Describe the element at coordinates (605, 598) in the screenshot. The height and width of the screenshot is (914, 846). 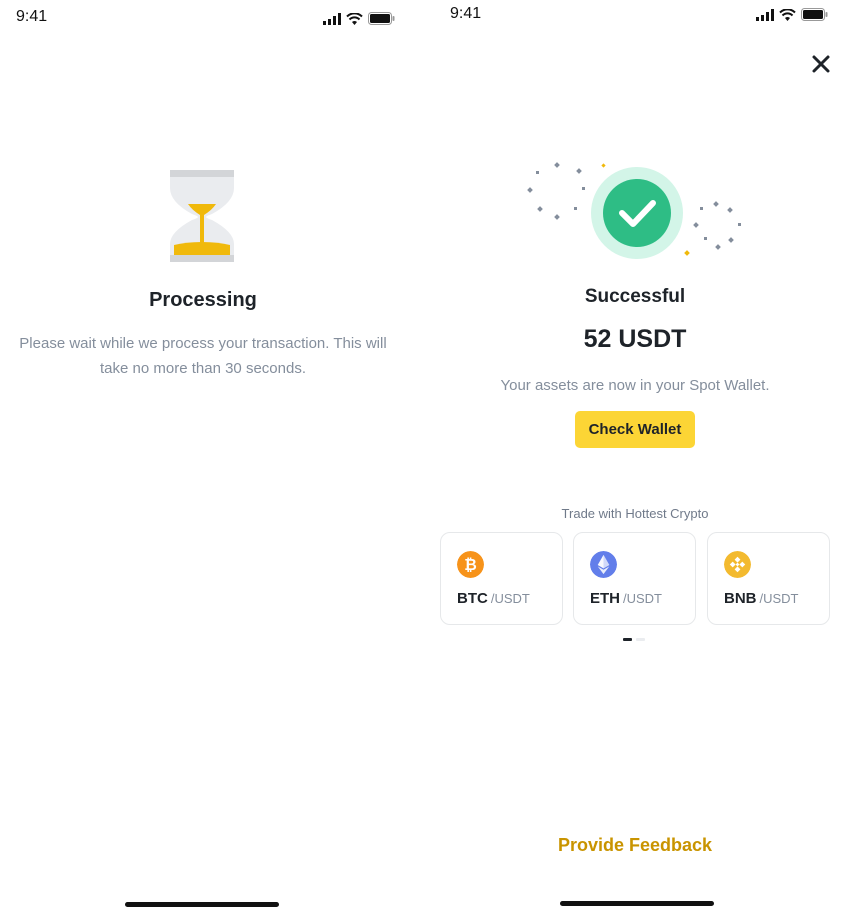
I see `pair-base: ETH` at that location.